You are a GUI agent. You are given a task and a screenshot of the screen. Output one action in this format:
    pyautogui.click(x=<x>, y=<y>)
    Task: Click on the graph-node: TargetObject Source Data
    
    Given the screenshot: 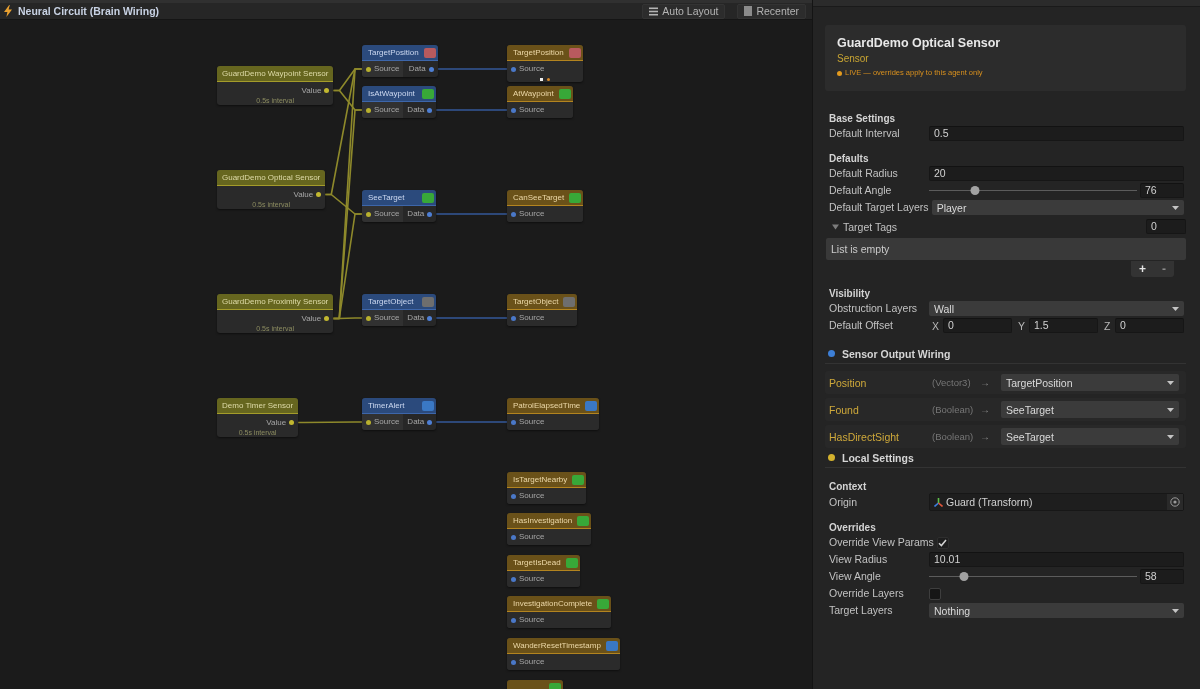 What is the action you would take?
    pyautogui.click(x=399, y=310)
    